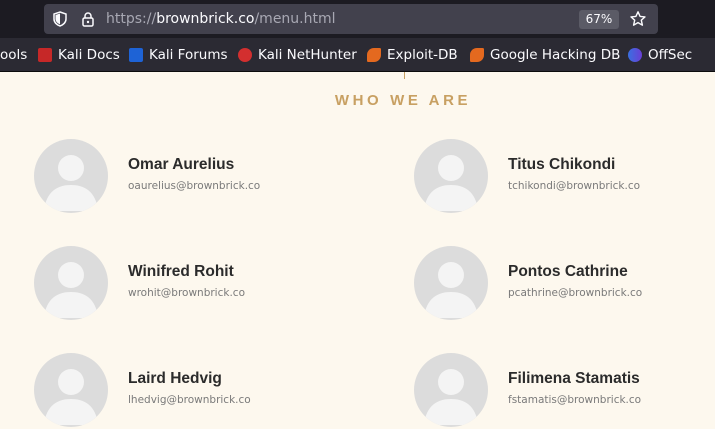 This screenshot has width=715, height=429. Describe the element at coordinates (670, 54) in the screenshot. I see `bookmark-label: OffSec` at that location.